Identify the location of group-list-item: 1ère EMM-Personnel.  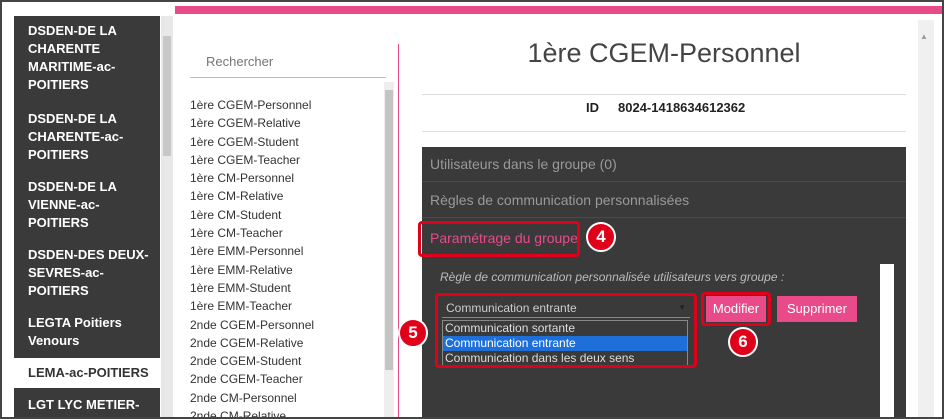
(285, 251).